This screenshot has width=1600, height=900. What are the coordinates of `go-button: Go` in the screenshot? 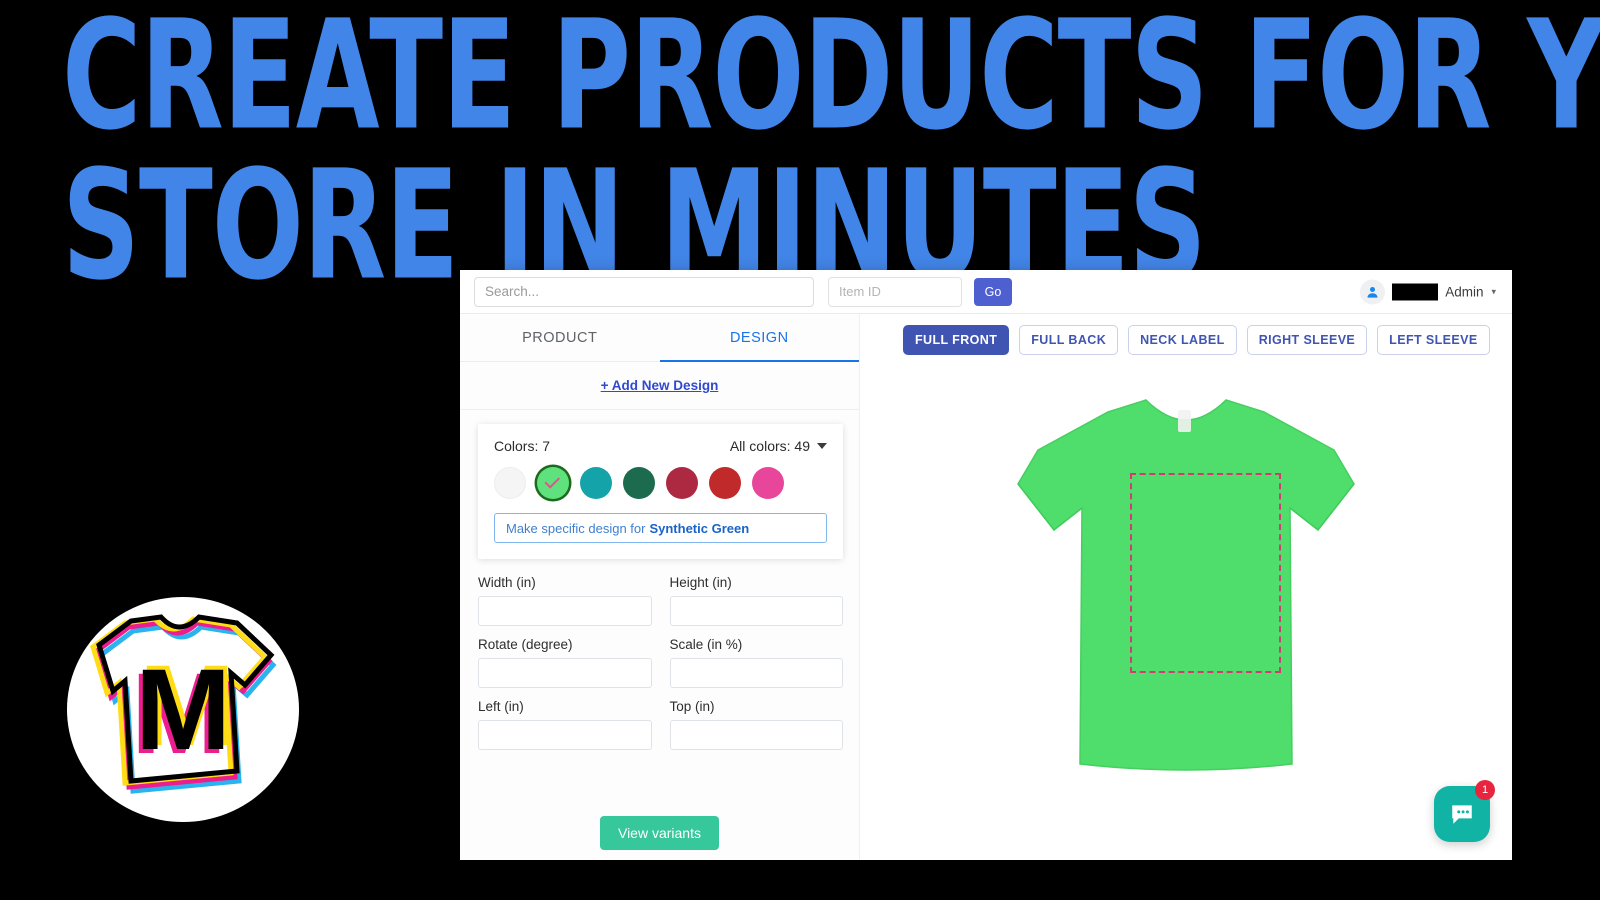 It's located at (993, 291).